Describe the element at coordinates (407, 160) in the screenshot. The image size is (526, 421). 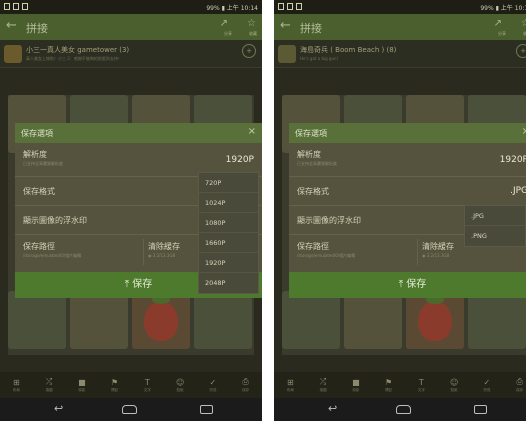
I see `resolution-option: 解析度 已支持全高畫質解析度 1920P` at that location.